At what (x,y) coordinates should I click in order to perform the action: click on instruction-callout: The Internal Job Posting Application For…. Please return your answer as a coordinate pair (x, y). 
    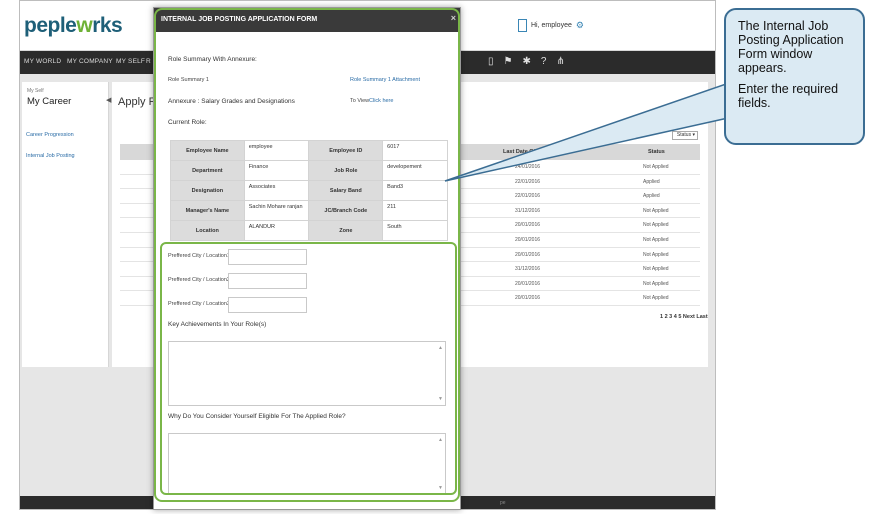
    Looking at the image, I should click on (794, 76).